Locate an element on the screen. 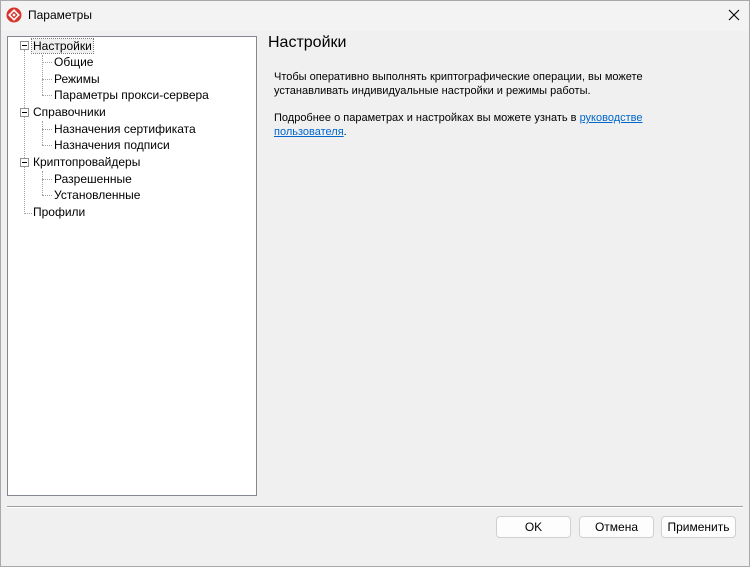  tree-item-label: Разрешенные is located at coordinates (93, 179).